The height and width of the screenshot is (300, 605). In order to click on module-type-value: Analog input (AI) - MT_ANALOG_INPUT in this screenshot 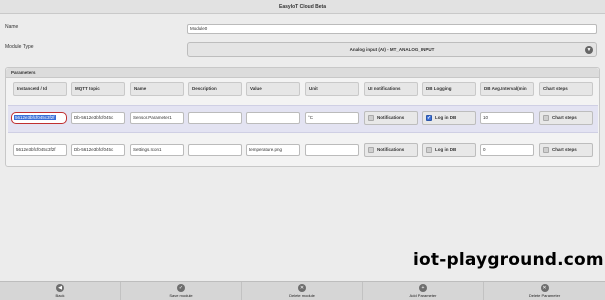, I will do `click(392, 49)`.